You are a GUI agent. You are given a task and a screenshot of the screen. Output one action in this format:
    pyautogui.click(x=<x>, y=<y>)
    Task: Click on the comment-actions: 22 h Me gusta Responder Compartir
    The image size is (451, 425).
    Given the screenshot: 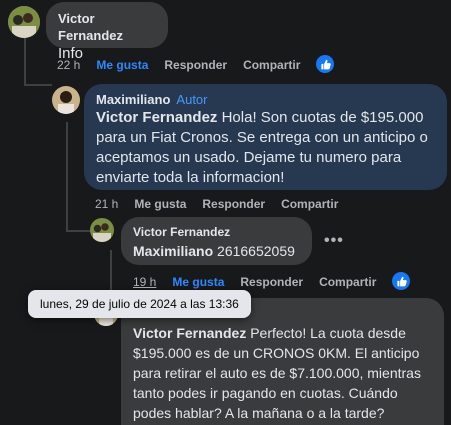 What is the action you would take?
    pyautogui.click(x=186, y=65)
    